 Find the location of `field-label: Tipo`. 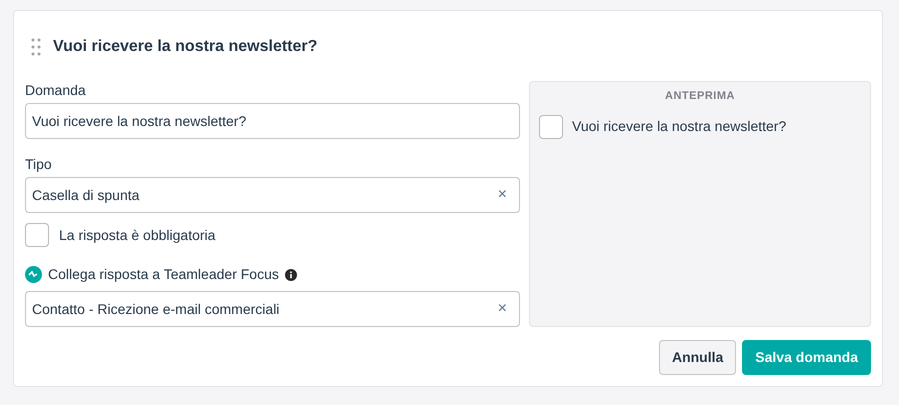

field-label: Tipo is located at coordinates (39, 164).